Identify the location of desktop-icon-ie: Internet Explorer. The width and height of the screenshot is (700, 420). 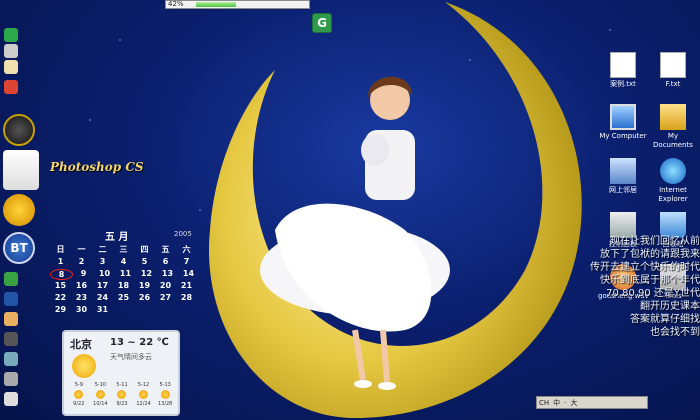
(673, 181).